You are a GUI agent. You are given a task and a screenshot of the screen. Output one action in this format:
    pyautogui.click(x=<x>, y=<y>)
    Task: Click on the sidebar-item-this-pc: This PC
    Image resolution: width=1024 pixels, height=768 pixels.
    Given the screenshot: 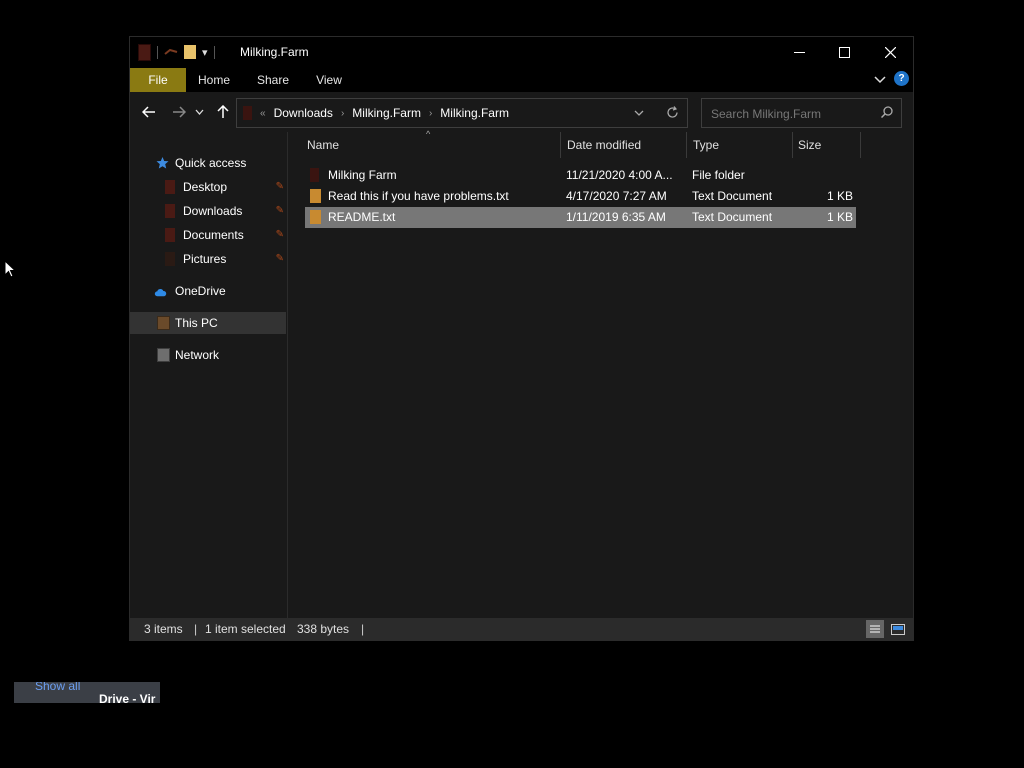 What is the action you would take?
    pyautogui.click(x=208, y=323)
    